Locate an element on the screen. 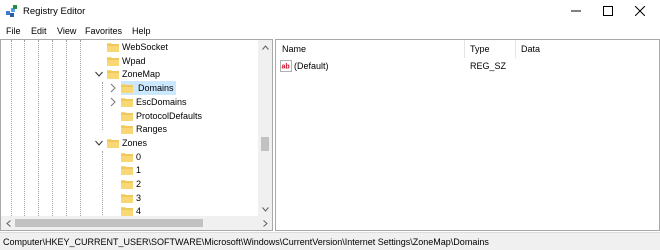 This screenshot has width=660, height=250. minimize-icon is located at coordinates (576, 11).